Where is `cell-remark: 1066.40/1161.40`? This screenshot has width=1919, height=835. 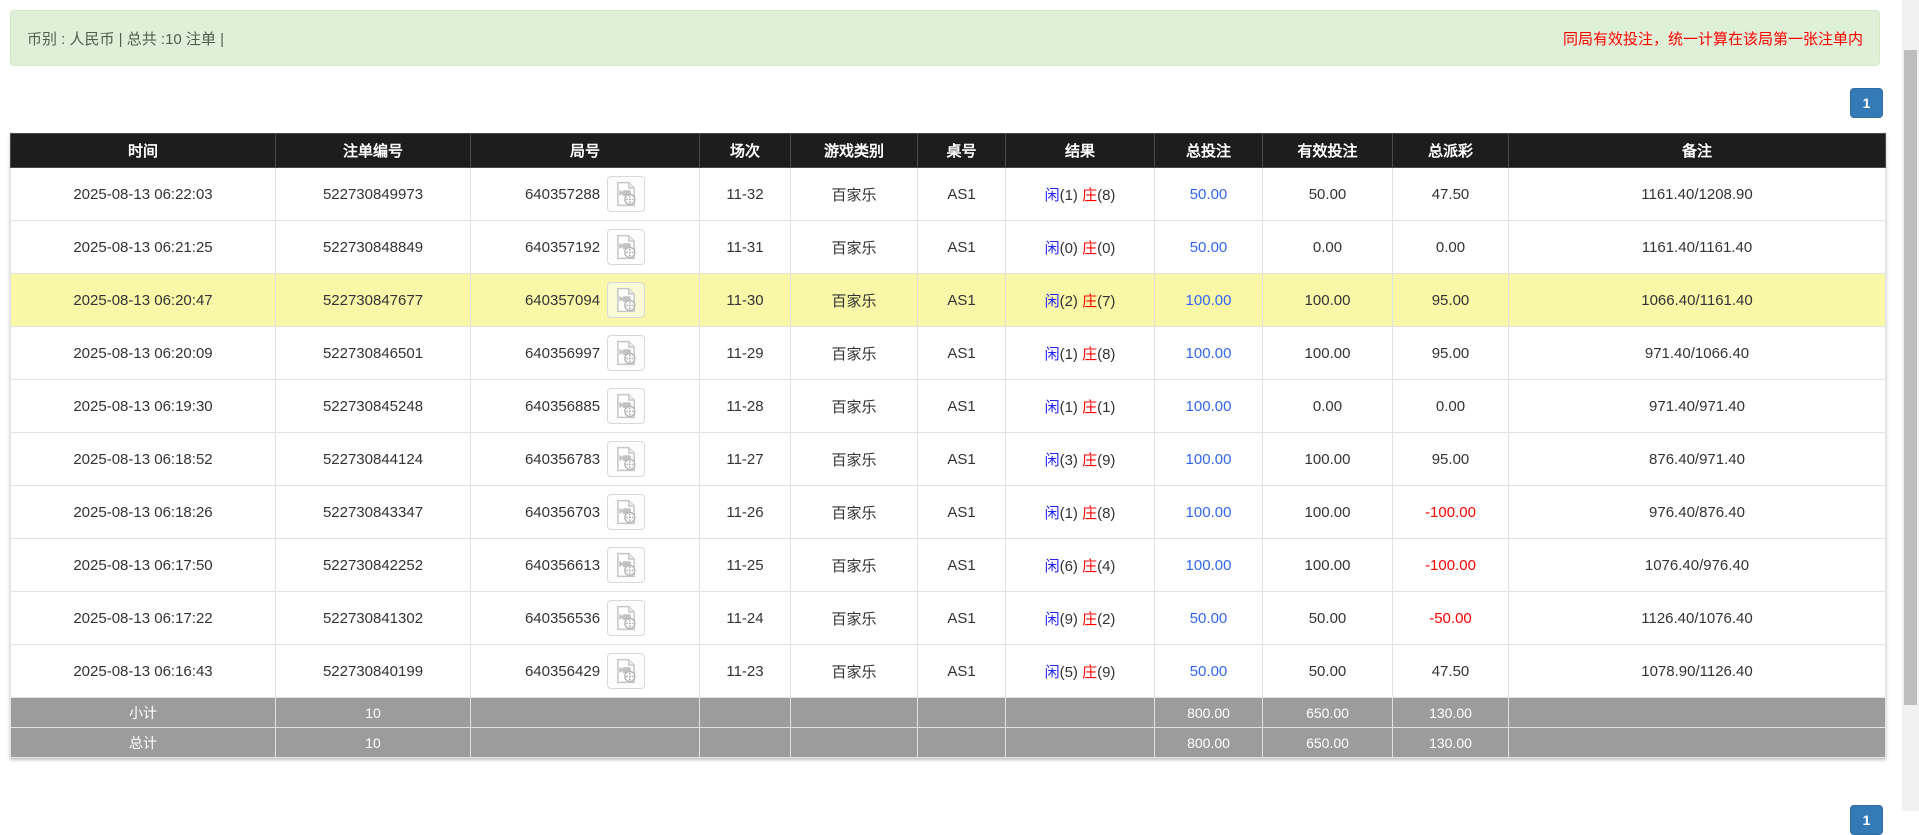 cell-remark: 1066.40/1161.40 is located at coordinates (1697, 300).